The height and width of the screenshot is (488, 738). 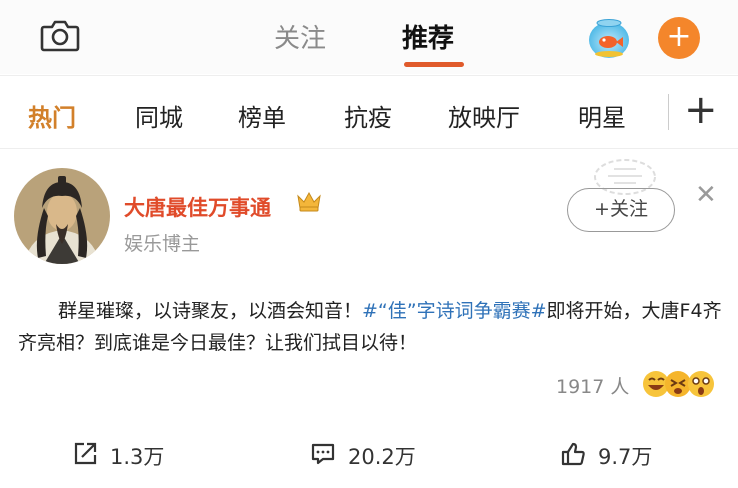 What do you see at coordinates (323, 454) in the screenshot?
I see `comment-icon` at bounding box center [323, 454].